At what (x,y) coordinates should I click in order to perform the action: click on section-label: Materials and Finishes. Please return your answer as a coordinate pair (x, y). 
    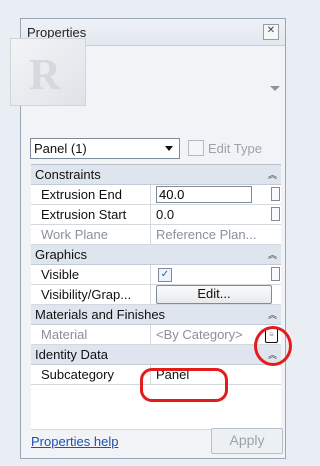
    Looking at the image, I should click on (100, 314).